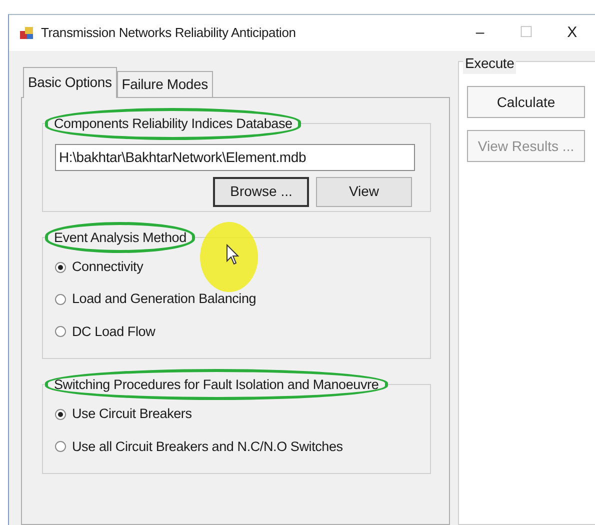  Describe the element at coordinates (132, 414) in the screenshot. I see `radio-label: Use Circuit Breakers` at that location.